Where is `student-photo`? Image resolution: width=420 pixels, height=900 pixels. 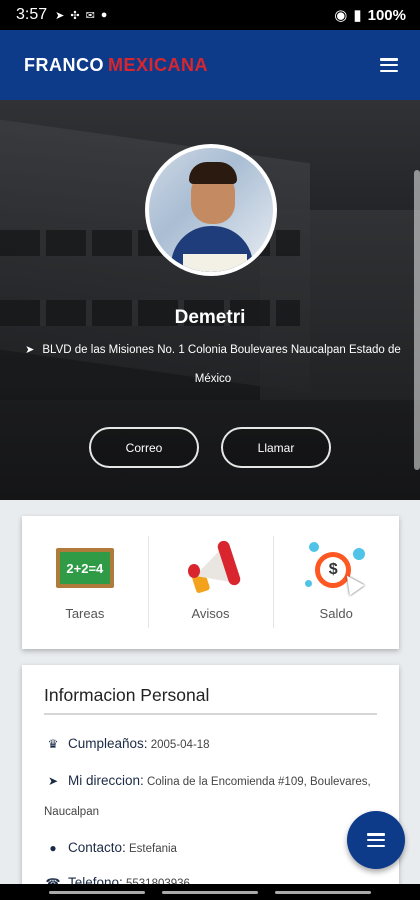
student-photo is located at coordinates (211, 210).